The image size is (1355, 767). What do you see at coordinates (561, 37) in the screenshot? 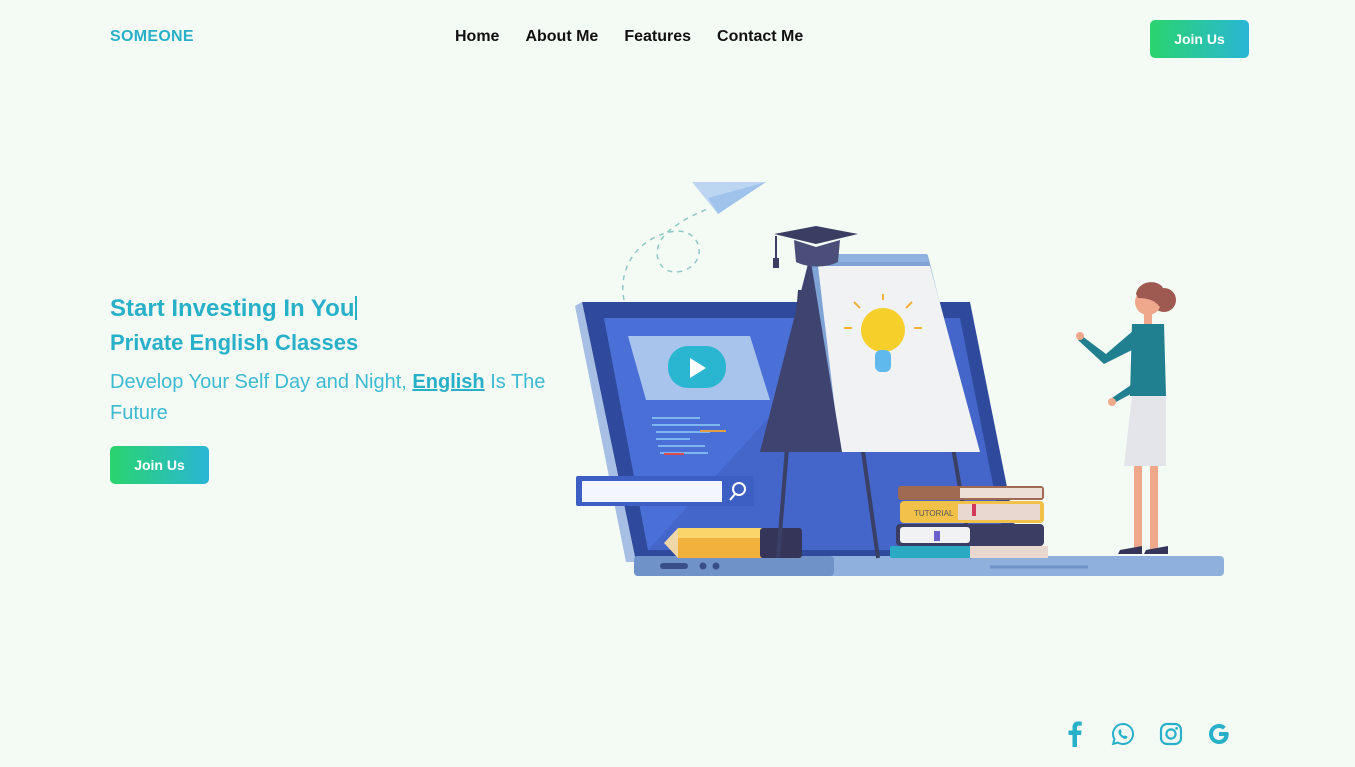
I see `nav-about-me: About Me` at bounding box center [561, 37].